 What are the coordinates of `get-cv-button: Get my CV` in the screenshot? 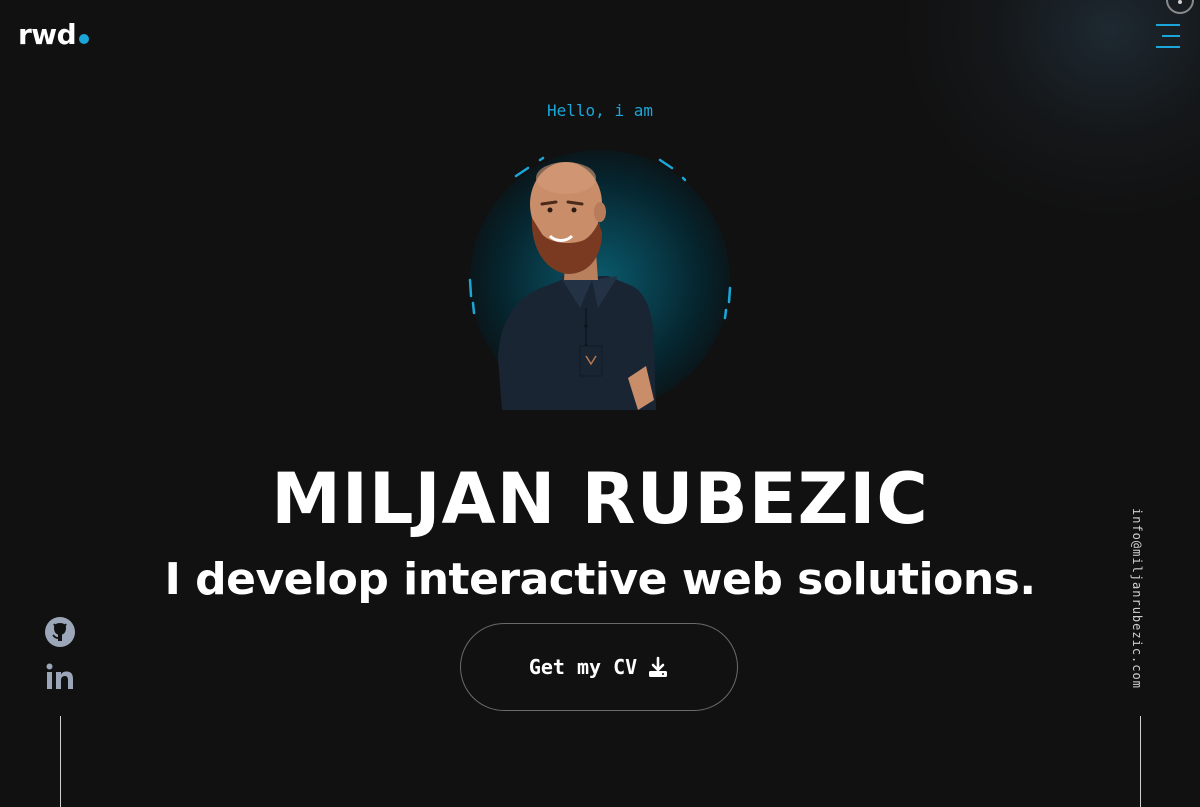 It's located at (599, 667).